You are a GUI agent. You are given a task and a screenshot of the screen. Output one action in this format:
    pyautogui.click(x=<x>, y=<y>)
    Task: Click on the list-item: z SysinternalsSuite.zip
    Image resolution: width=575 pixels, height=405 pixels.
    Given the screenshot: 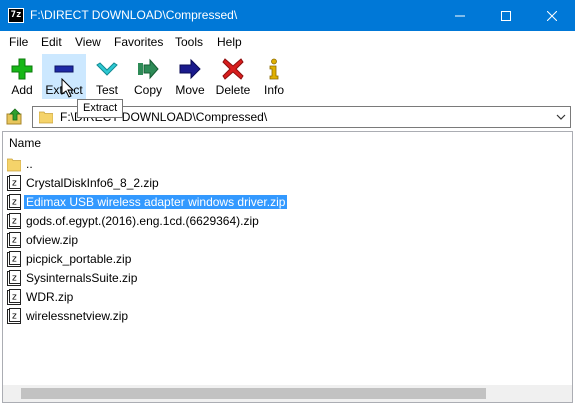 What is the action you would take?
    pyautogui.click(x=73, y=277)
    